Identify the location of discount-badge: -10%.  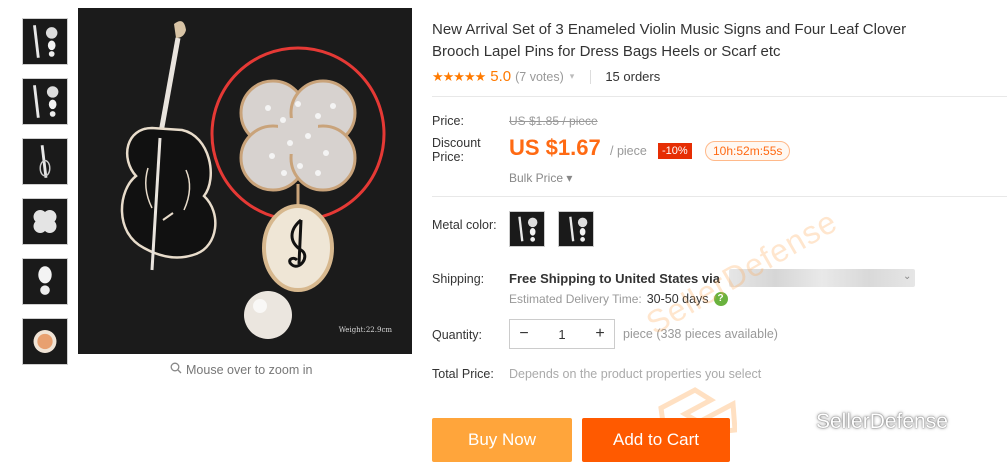
(675, 151).